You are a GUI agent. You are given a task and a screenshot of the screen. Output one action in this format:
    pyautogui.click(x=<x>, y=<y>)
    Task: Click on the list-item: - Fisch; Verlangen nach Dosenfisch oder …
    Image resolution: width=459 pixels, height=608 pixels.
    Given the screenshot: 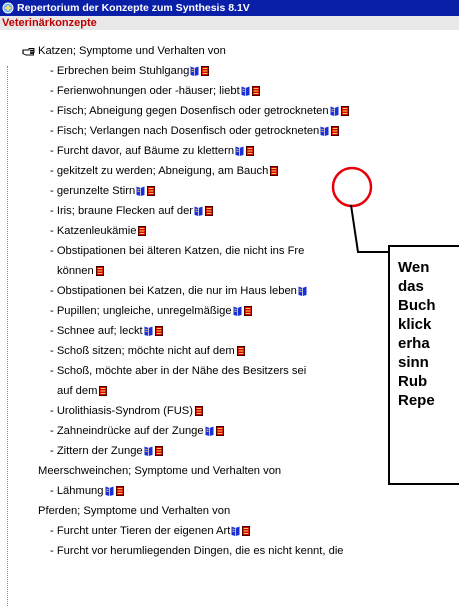 What is the action you would take?
    pyautogui.click(x=170, y=131)
    